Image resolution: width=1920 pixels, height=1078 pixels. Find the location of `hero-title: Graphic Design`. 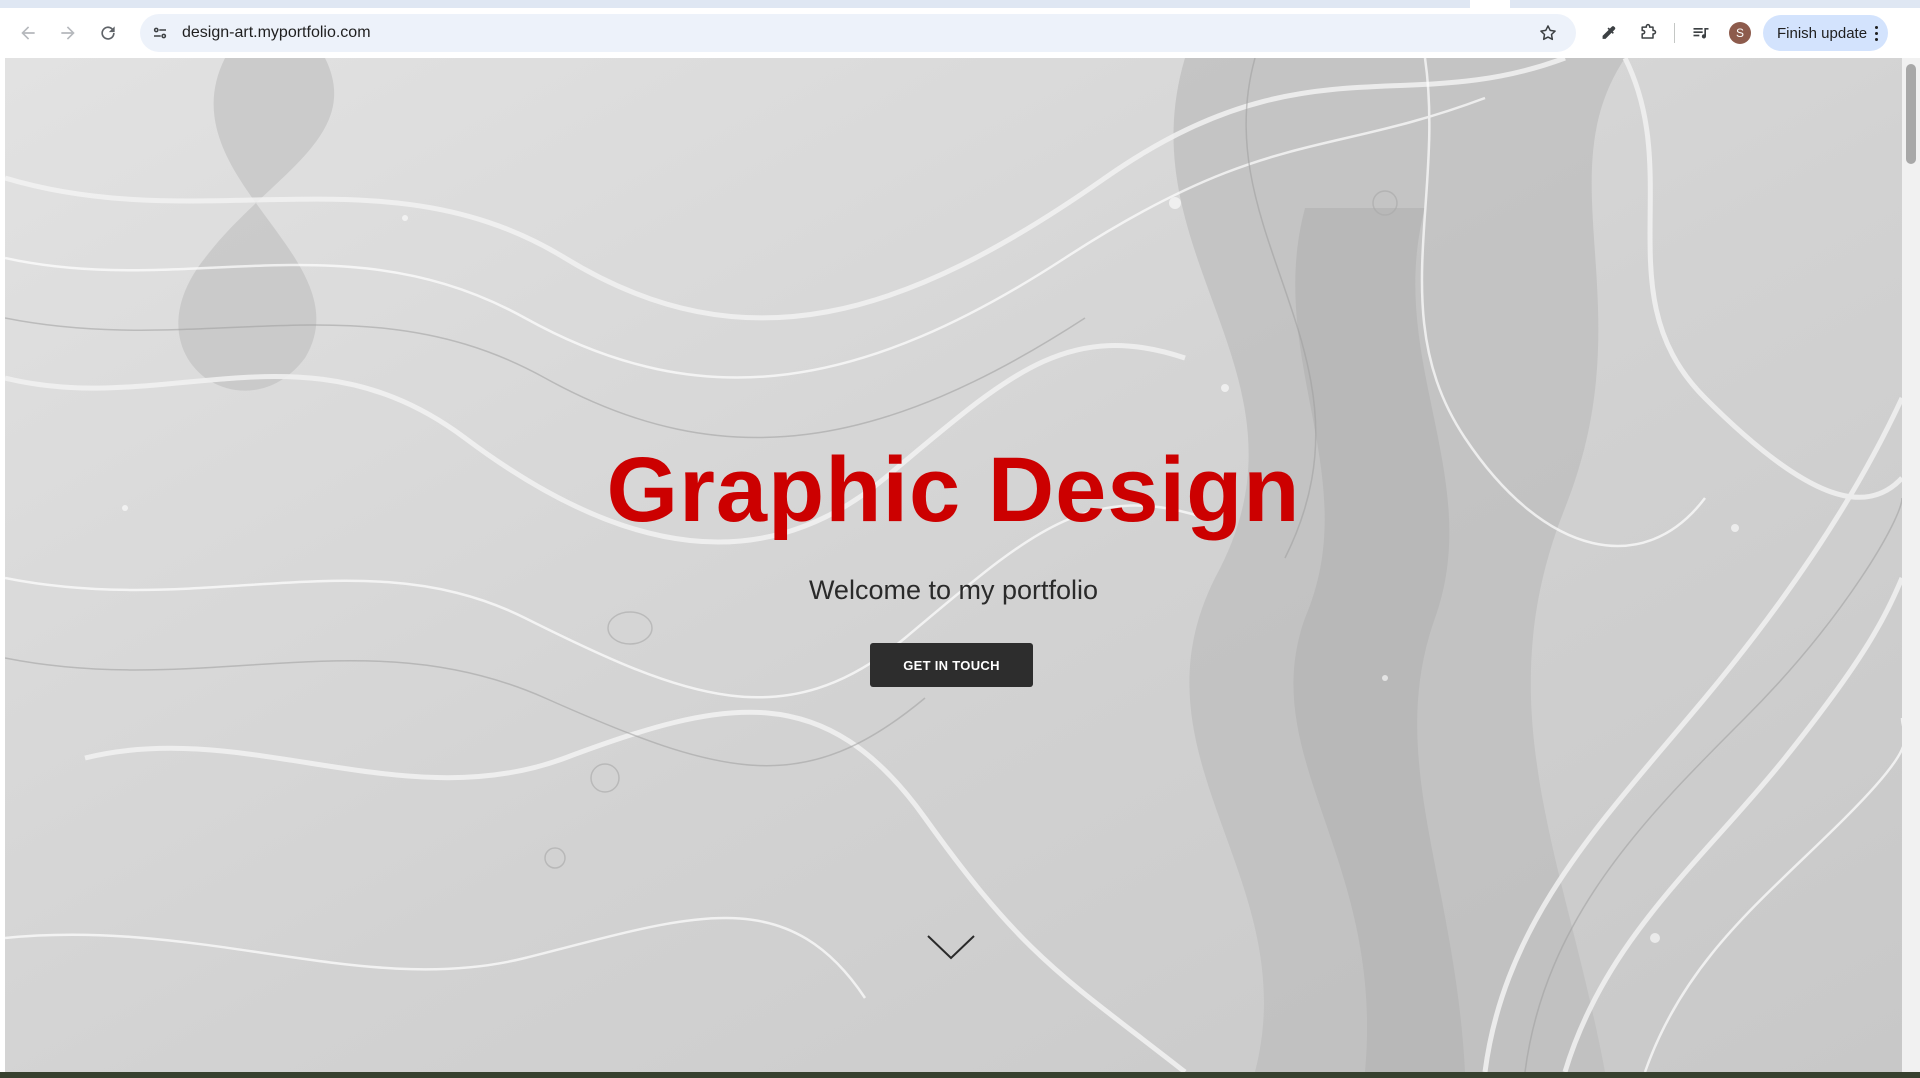

hero-title: Graphic Design is located at coordinates (953, 490).